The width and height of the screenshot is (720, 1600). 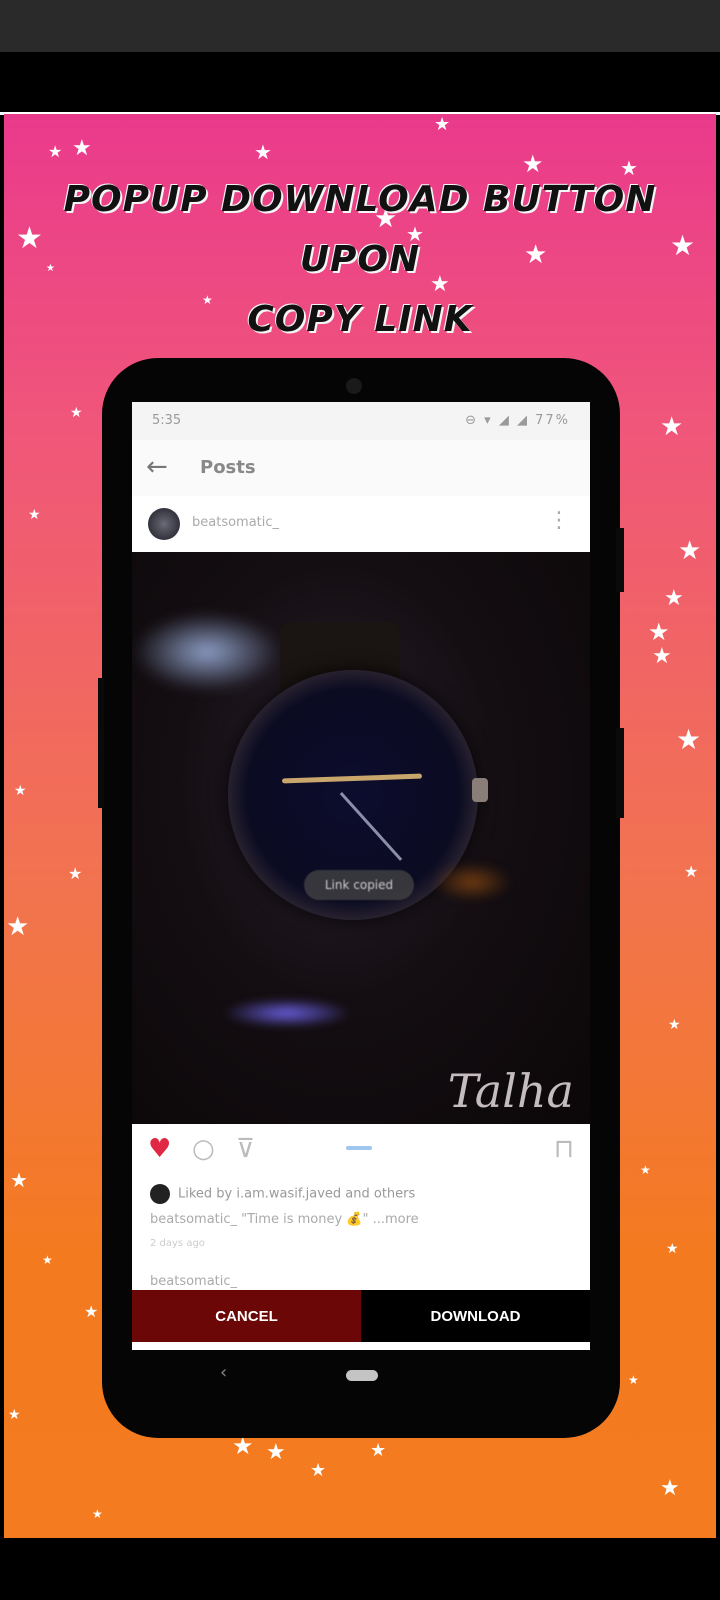 I want to click on post-actions: ♥ ○ ⊽ ⊓, so click(x=361, y=1149).